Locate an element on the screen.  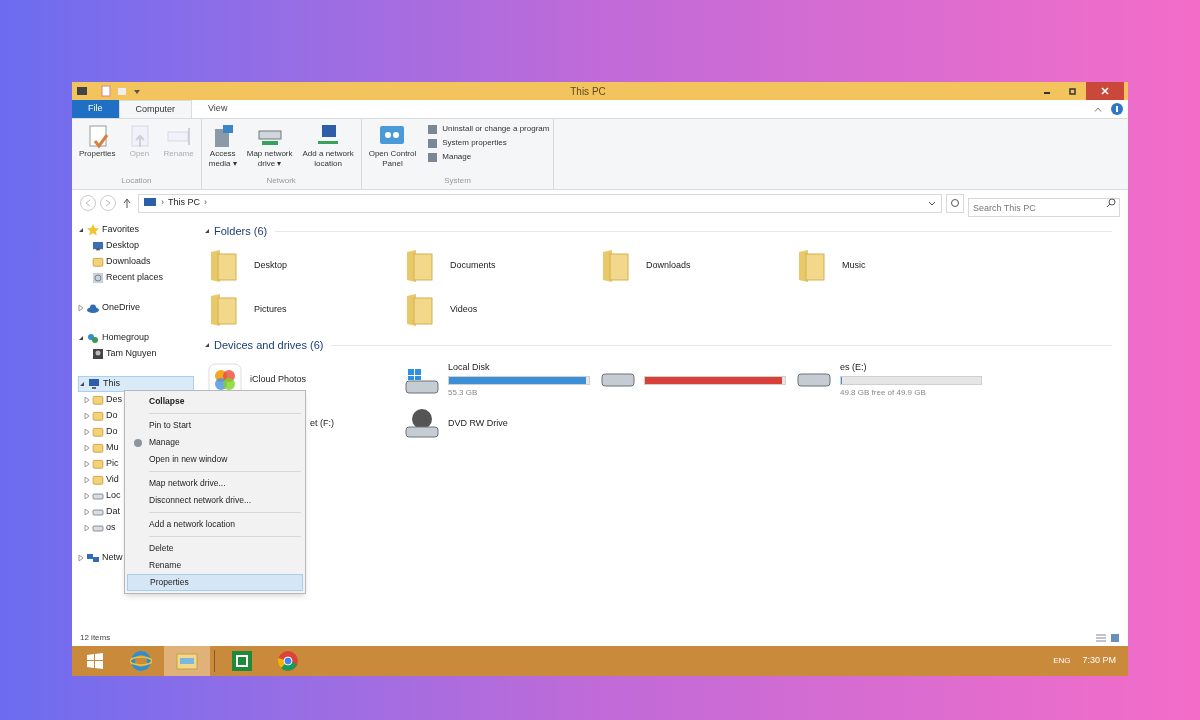
tree-label: Downloads is located at coordinates (128, 262).